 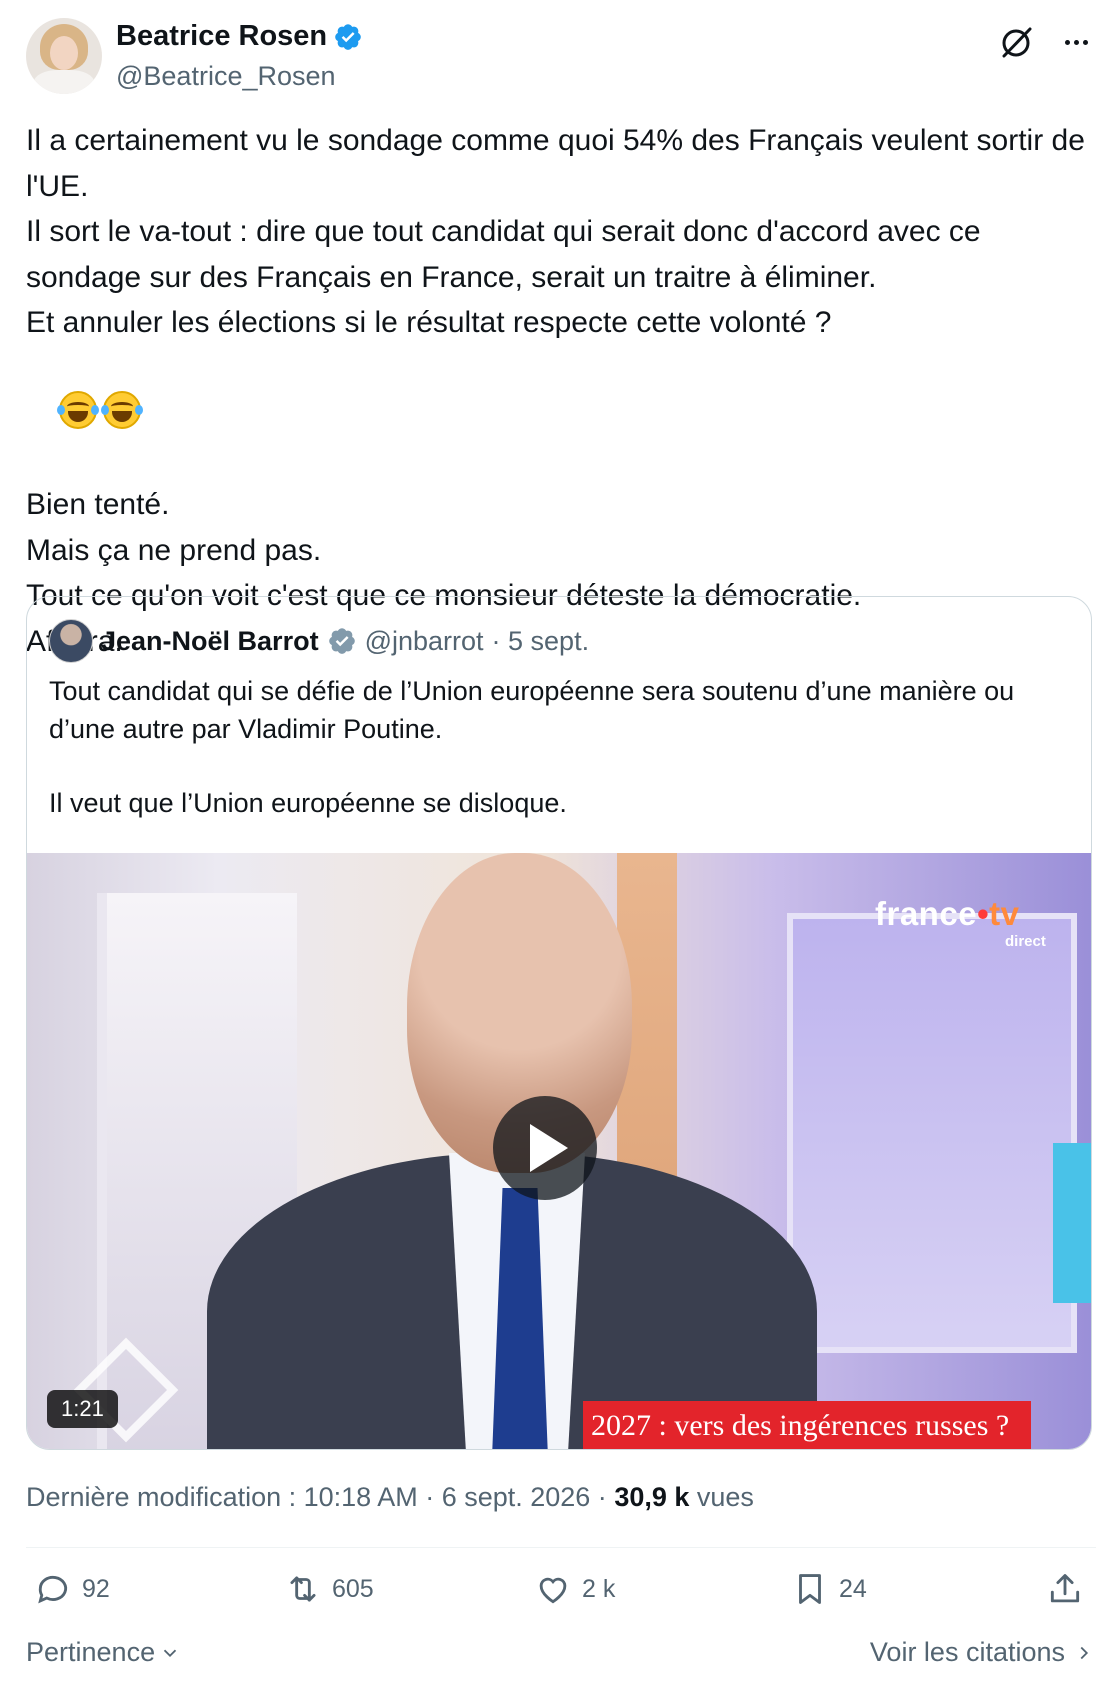 I want to click on more-options-icon, so click(x=1076, y=42).